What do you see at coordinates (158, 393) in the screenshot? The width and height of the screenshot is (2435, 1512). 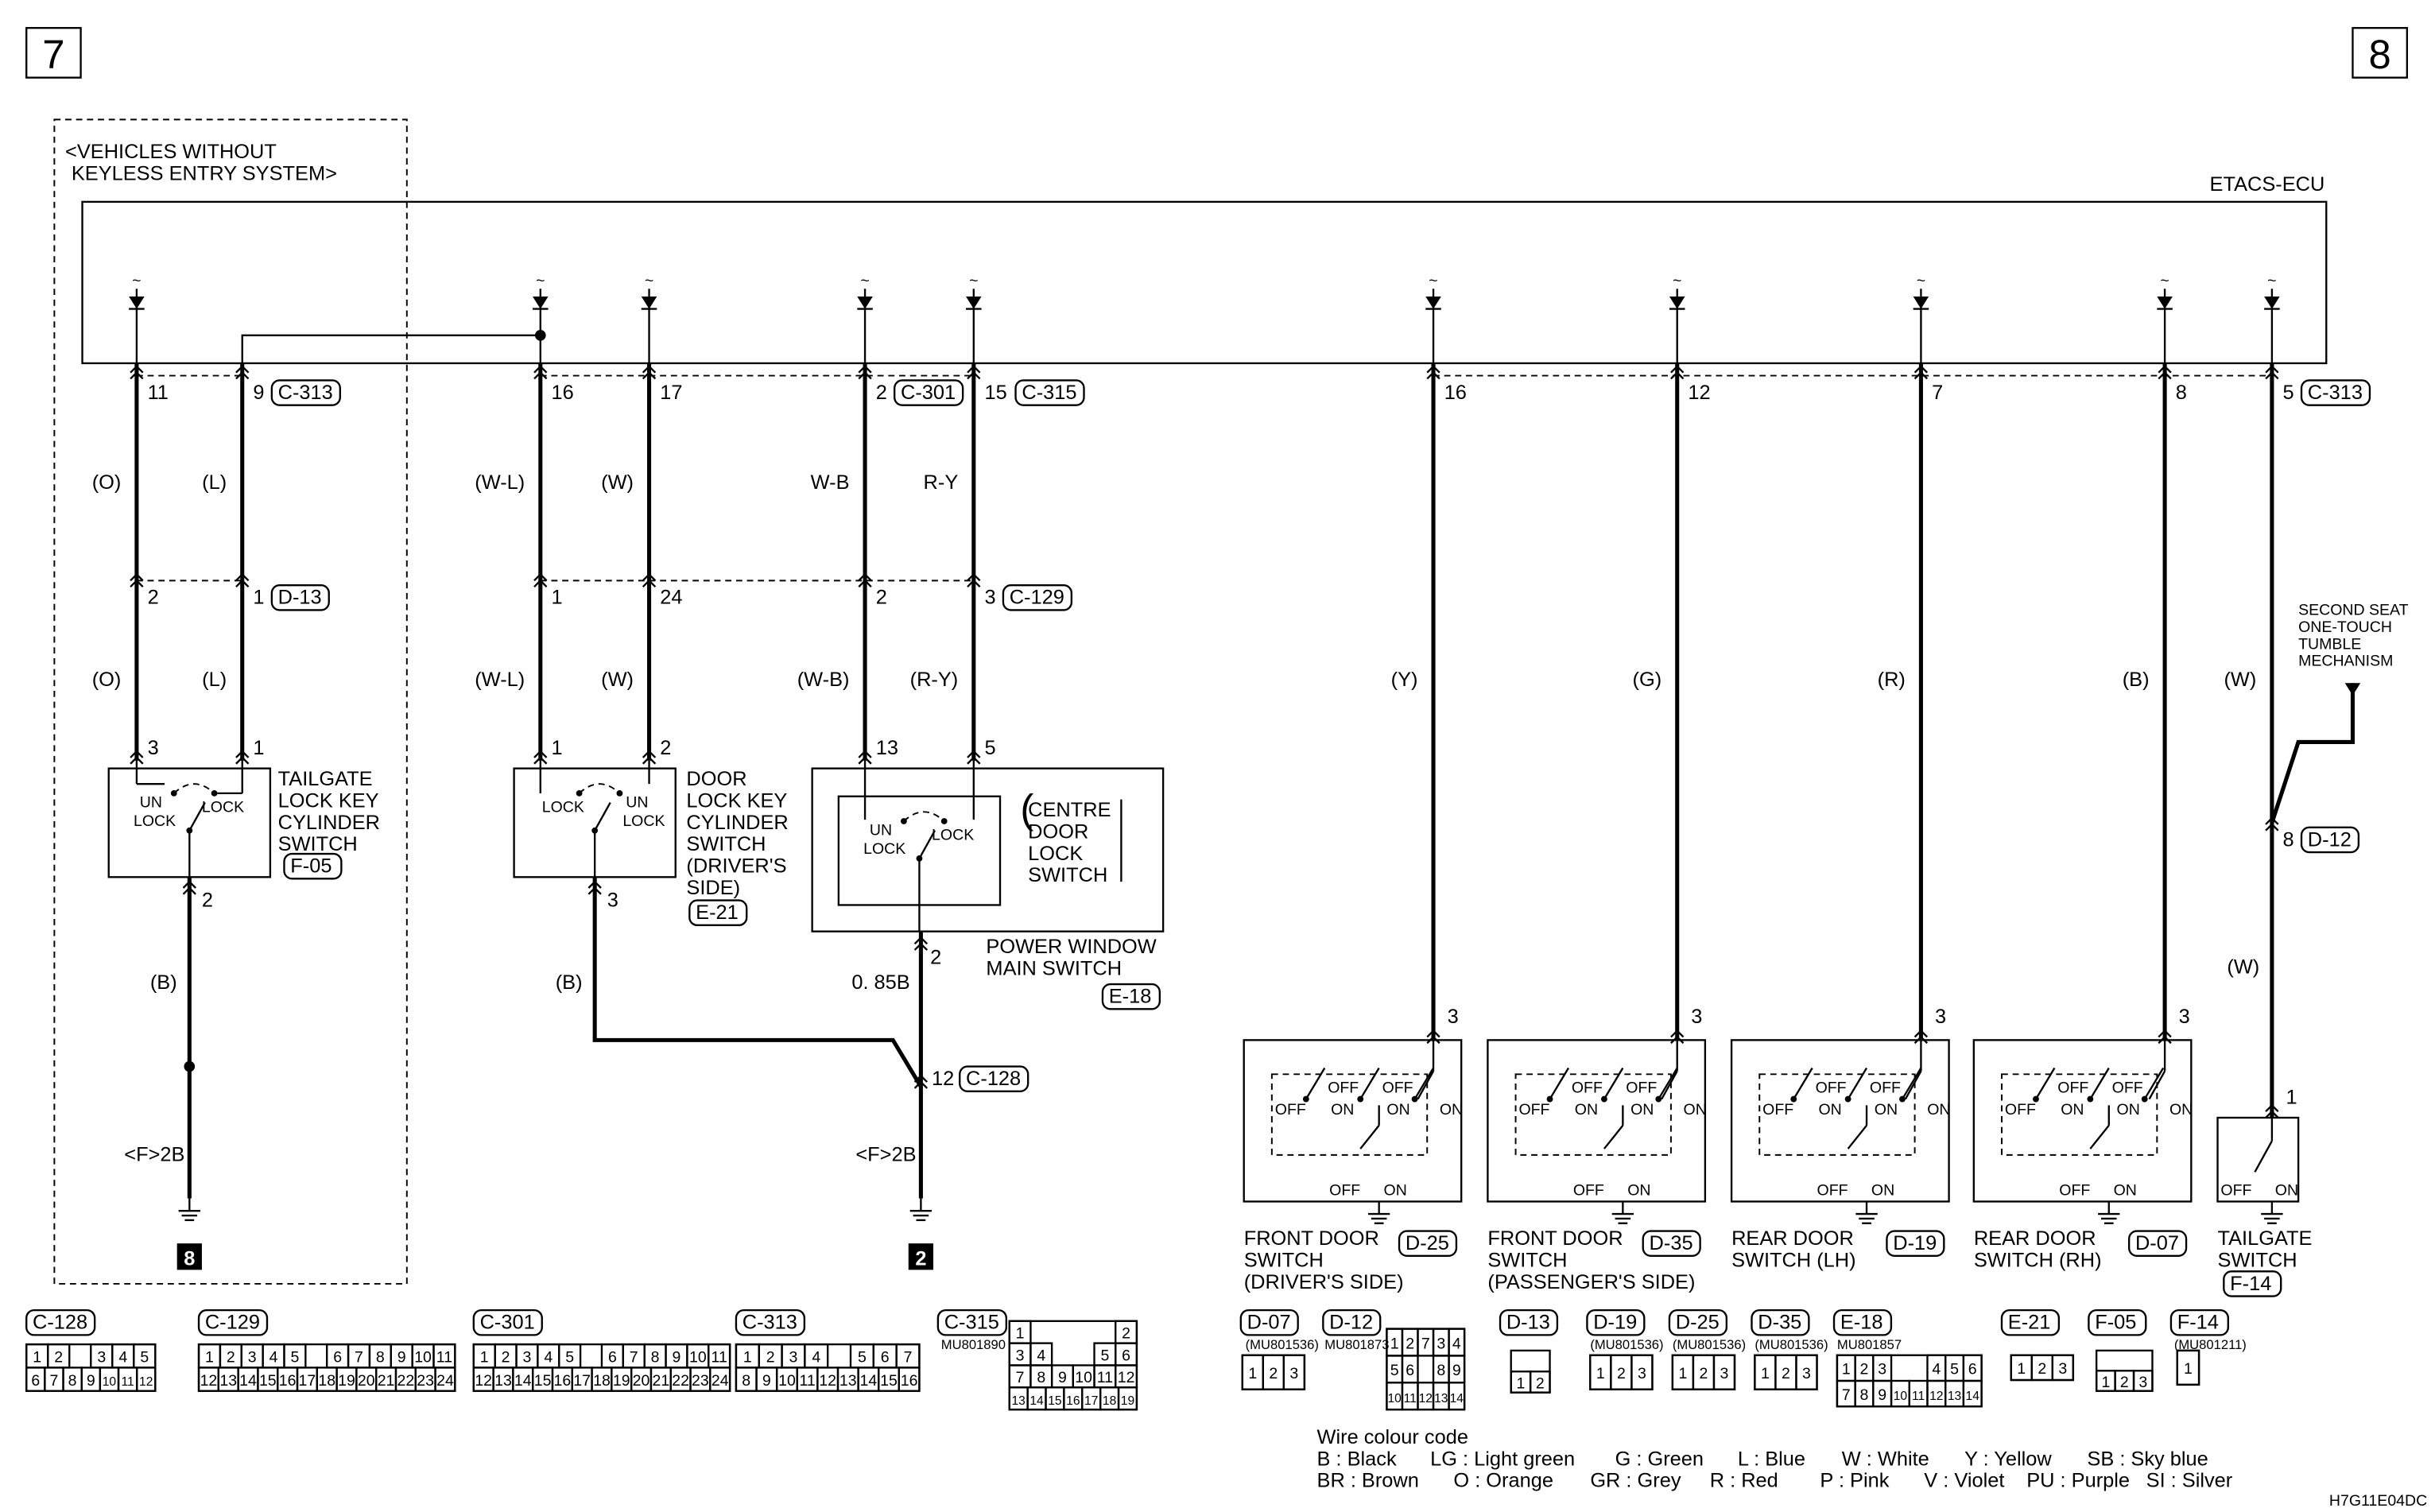 I see `ecu-pin-number: 11` at bounding box center [158, 393].